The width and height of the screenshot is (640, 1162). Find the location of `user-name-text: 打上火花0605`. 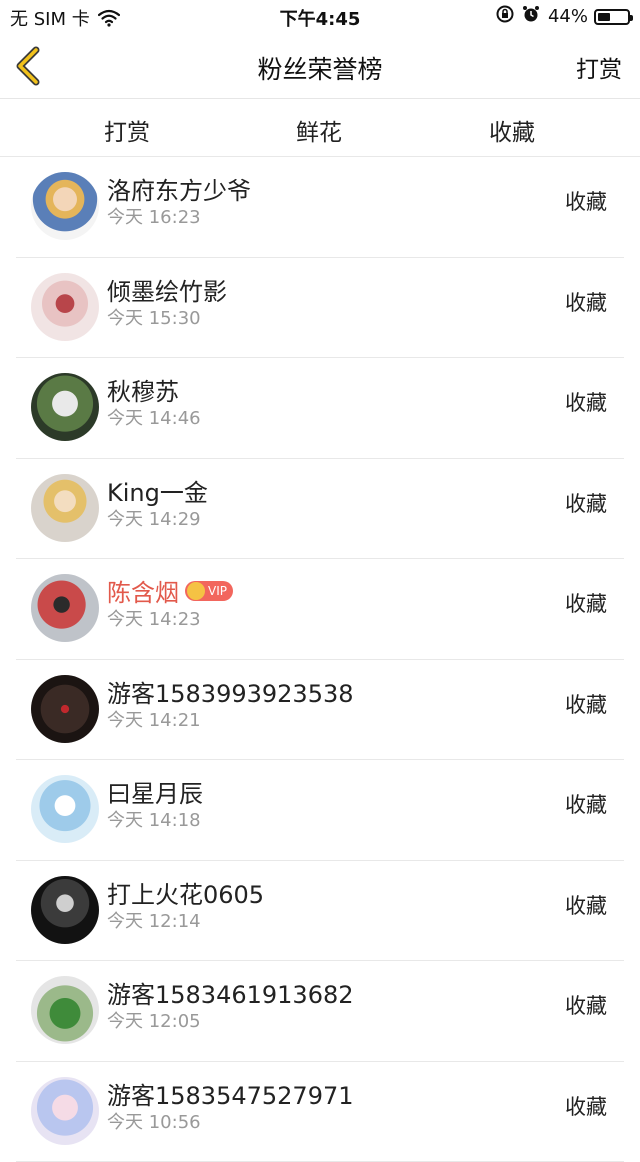

user-name-text: 打上火花0605 is located at coordinates (185, 892).